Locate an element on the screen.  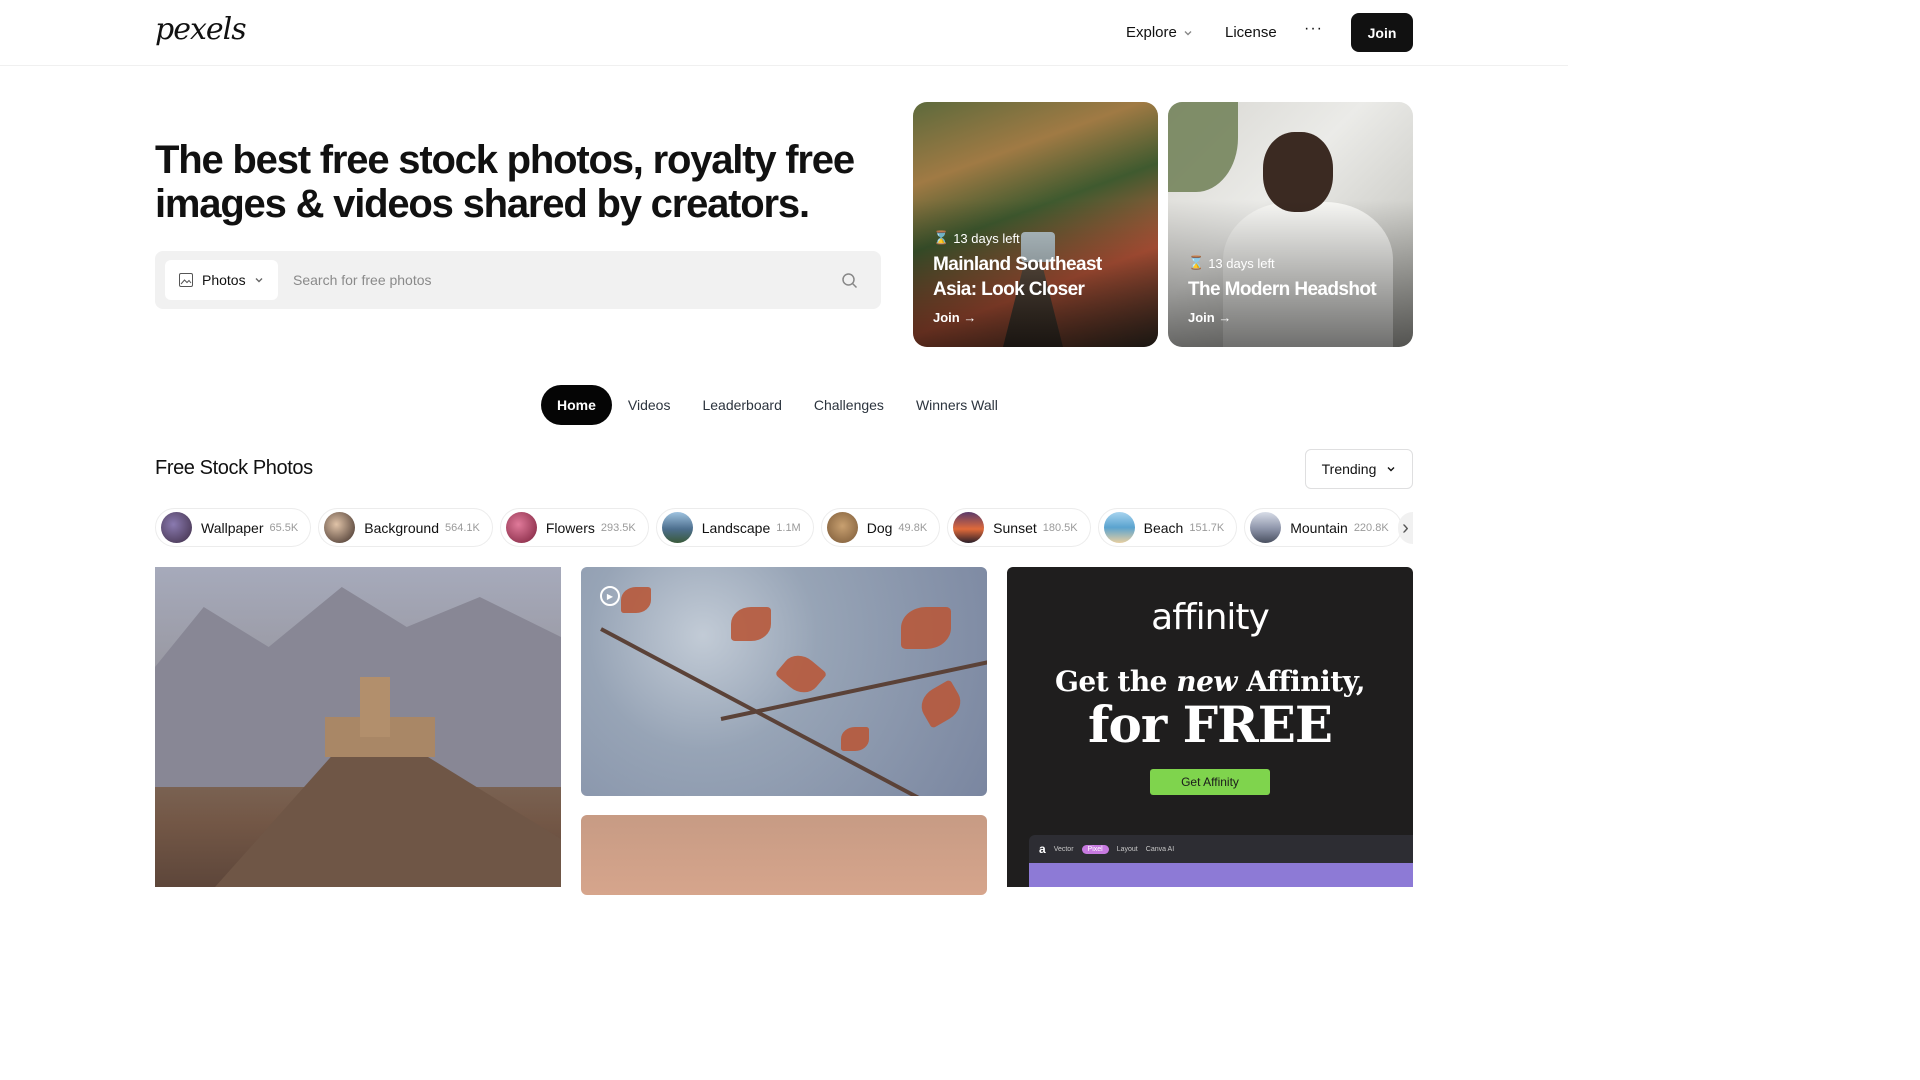
tab-videos: Videos is located at coordinates (649, 405).